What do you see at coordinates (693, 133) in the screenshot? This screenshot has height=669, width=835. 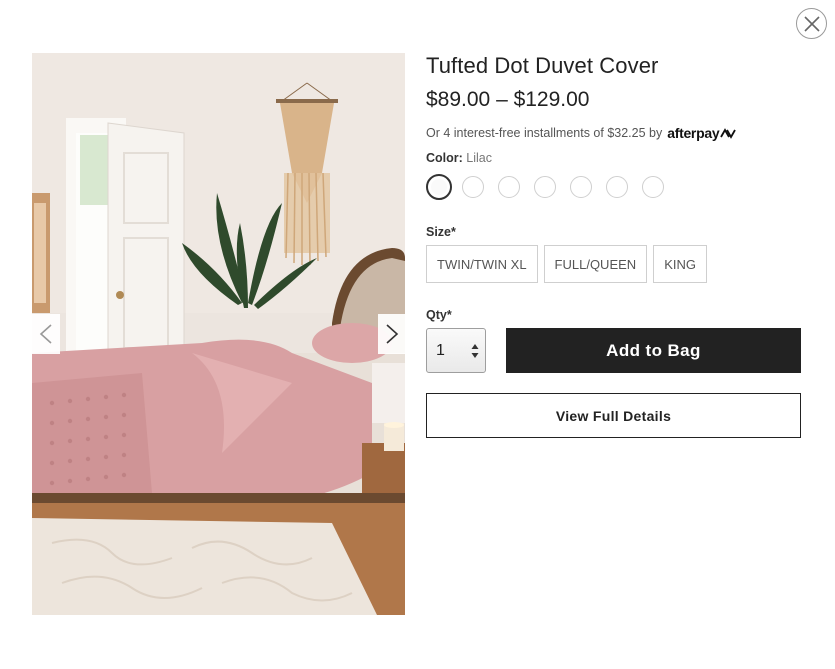 I see `afterpay-brand: afterpay` at bounding box center [693, 133].